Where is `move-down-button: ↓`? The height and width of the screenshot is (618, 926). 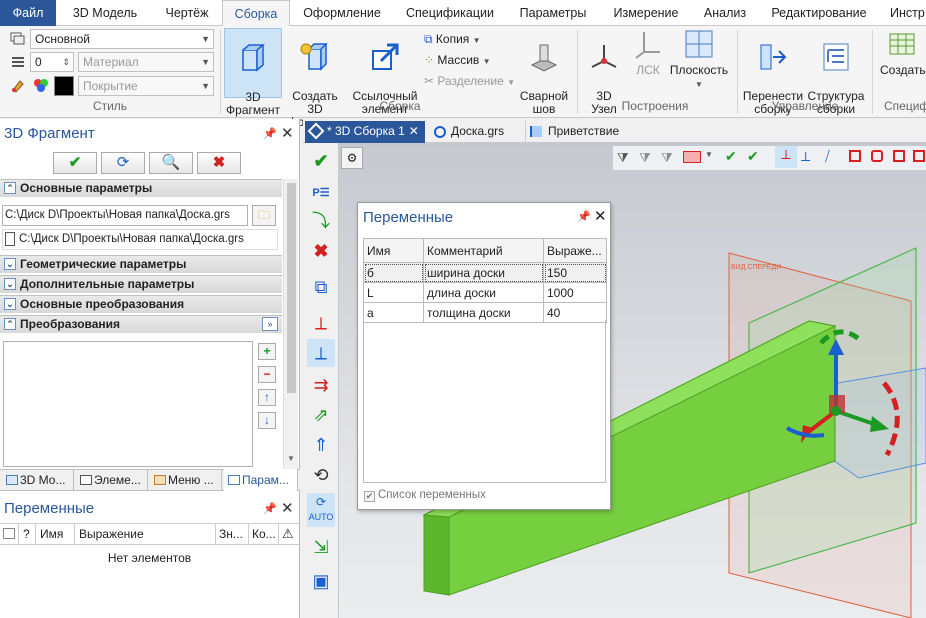 move-down-button: ↓ is located at coordinates (267, 420).